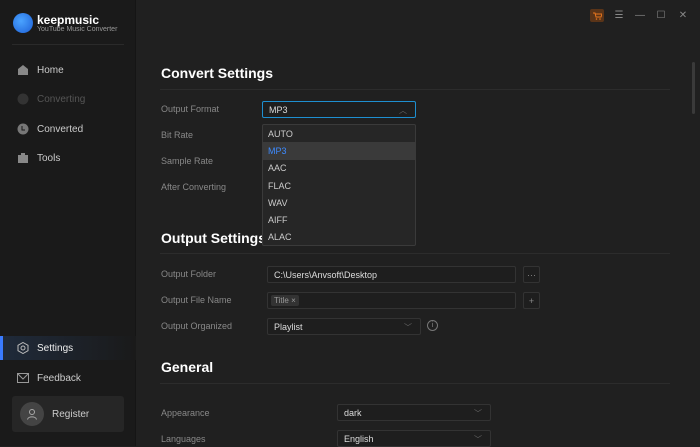 The width and height of the screenshot is (700, 447). I want to click on close-icon: ✕, so click(683, 15).